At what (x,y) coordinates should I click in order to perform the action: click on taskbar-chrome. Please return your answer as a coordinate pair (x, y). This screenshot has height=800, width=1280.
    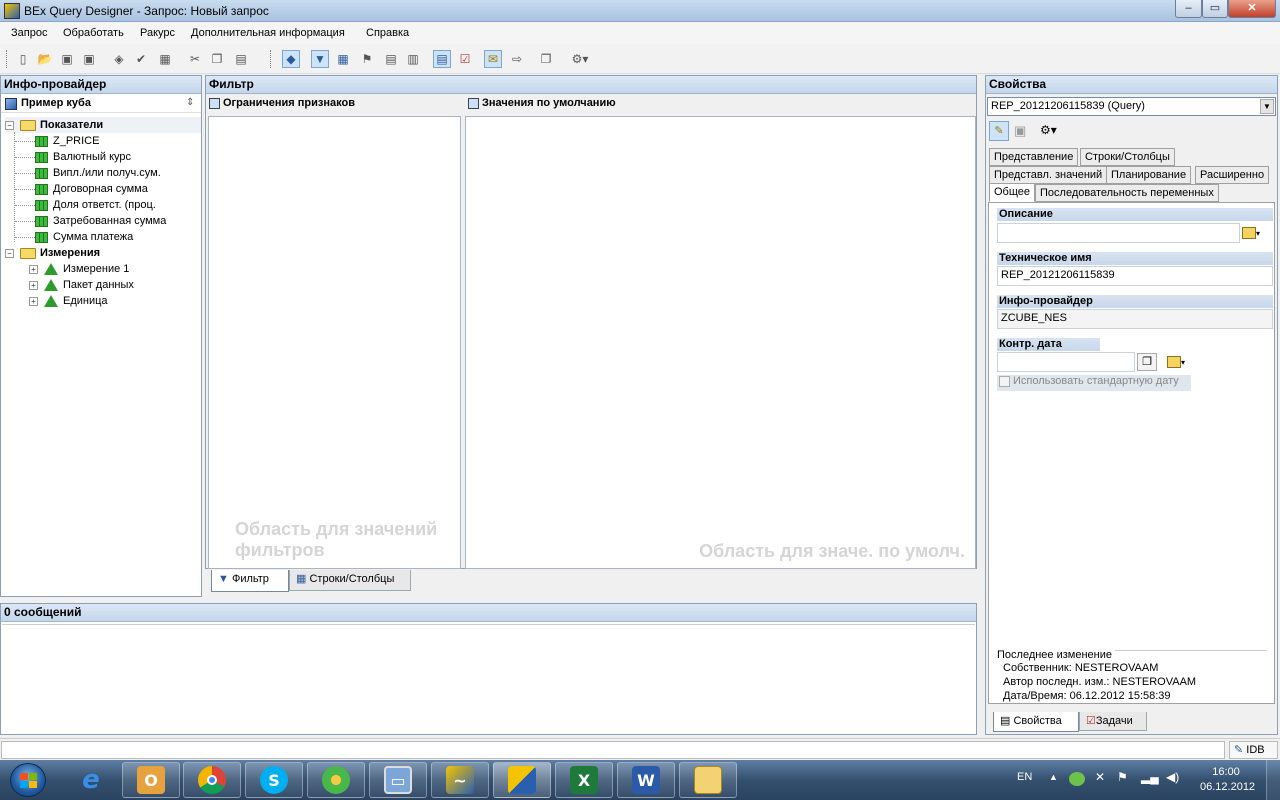
    Looking at the image, I should click on (212, 780).